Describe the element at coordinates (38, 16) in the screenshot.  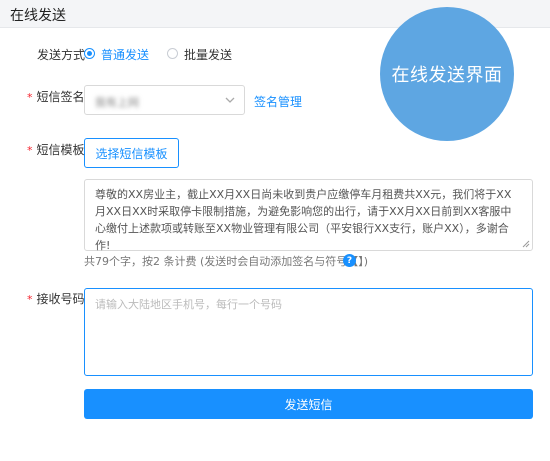
I see `page-title: 在线发送` at that location.